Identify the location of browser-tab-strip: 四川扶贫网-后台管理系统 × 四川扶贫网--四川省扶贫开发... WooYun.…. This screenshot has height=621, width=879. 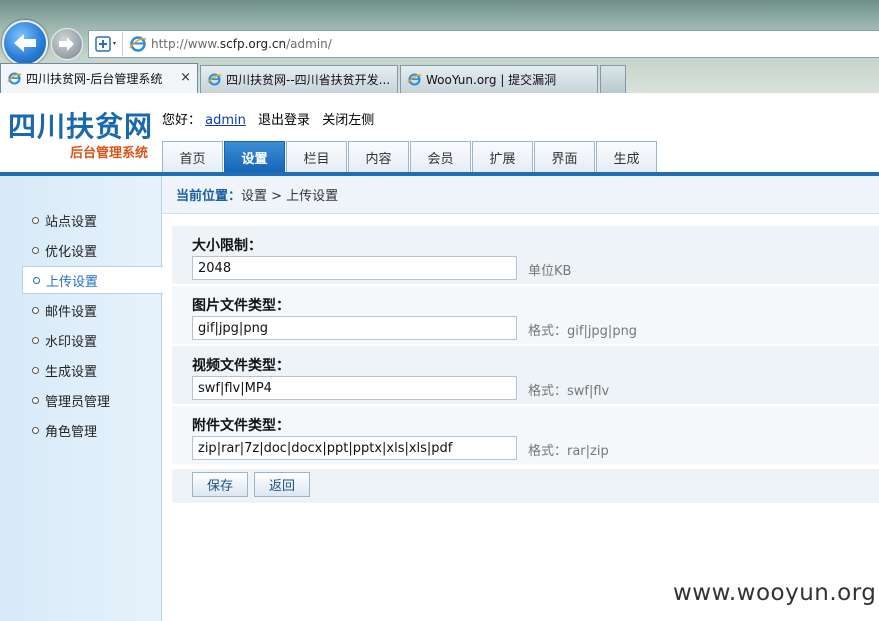
(314, 78).